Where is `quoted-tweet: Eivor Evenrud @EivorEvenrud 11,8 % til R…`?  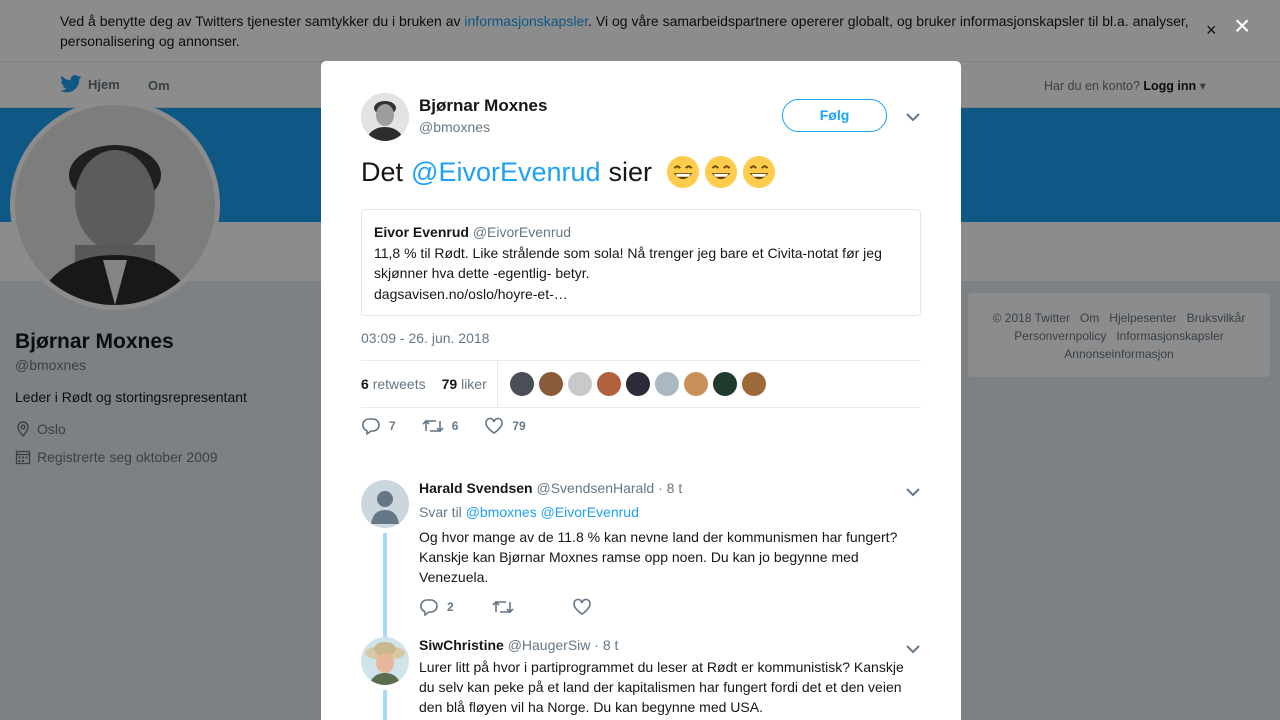
quoted-tweet: Eivor Evenrud @EivorEvenrud 11,8 % til R… is located at coordinates (641, 262).